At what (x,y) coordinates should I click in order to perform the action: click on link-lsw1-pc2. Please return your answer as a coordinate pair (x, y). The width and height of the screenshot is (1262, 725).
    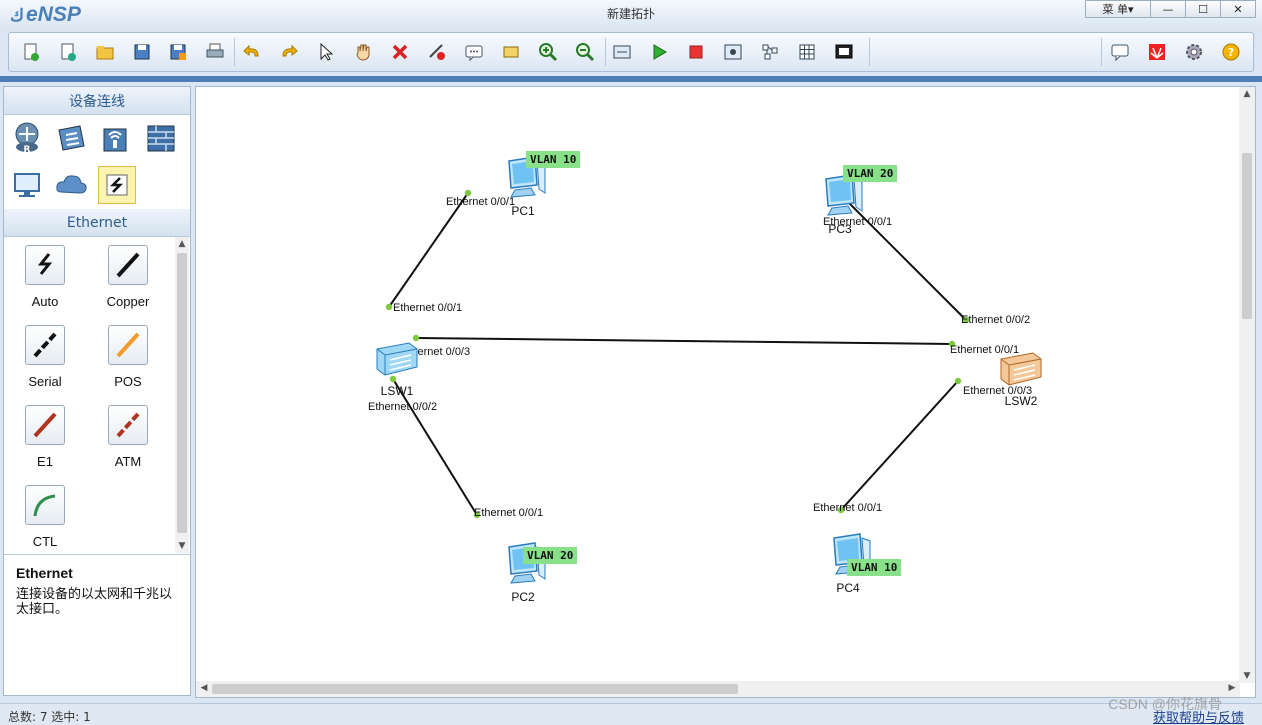
    Looking at the image, I should click on (435, 447).